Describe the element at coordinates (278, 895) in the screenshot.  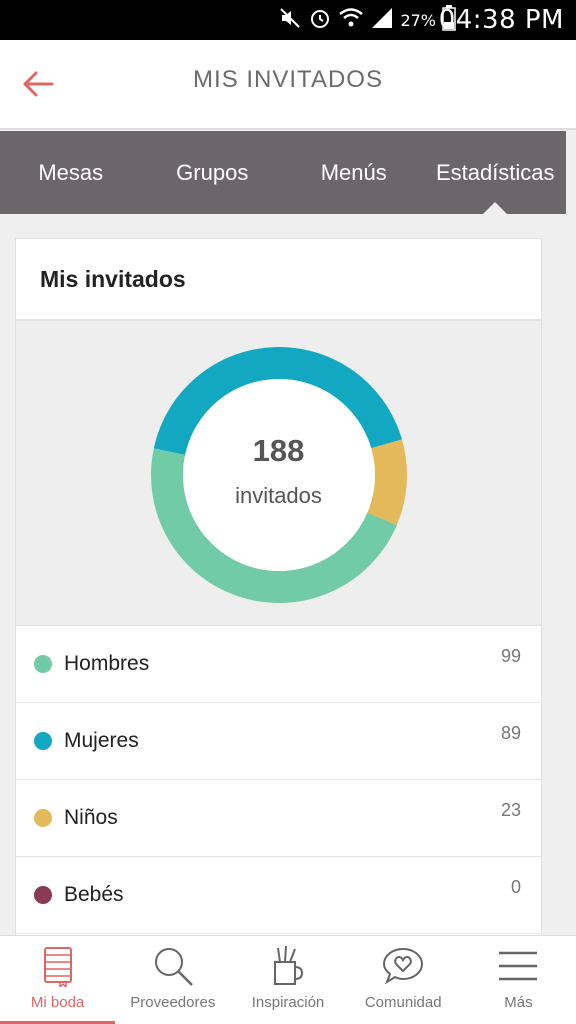
I see `legend-row-bebes: Bebés 0` at that location.